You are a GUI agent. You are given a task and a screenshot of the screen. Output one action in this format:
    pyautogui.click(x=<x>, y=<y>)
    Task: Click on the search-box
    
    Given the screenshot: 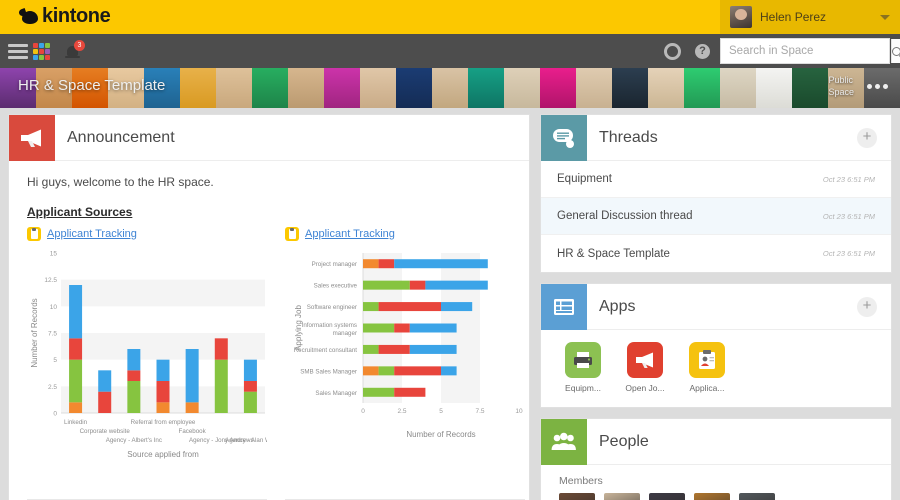 What is the action you would take?
    pyautogui.click(x=810, y=51)
    